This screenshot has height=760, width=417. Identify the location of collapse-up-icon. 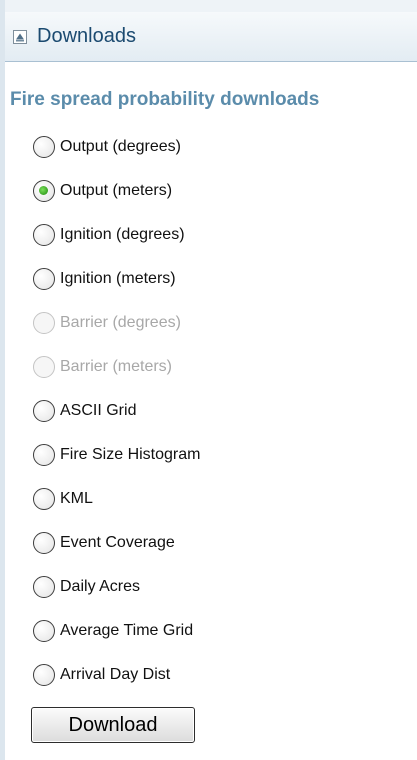
(20, 36).